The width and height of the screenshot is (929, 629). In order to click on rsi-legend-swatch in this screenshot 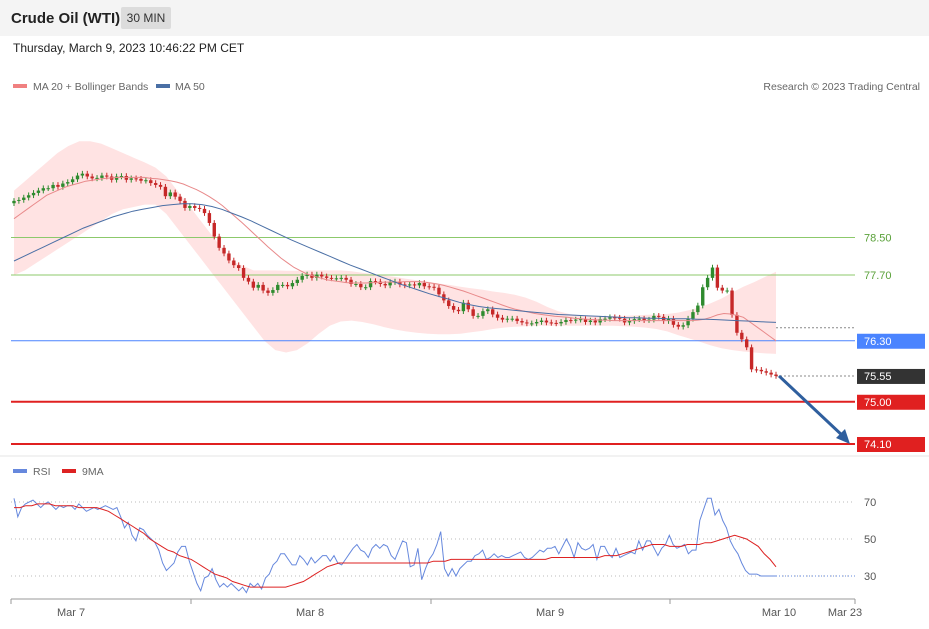, I will do `click(20, 471)`.